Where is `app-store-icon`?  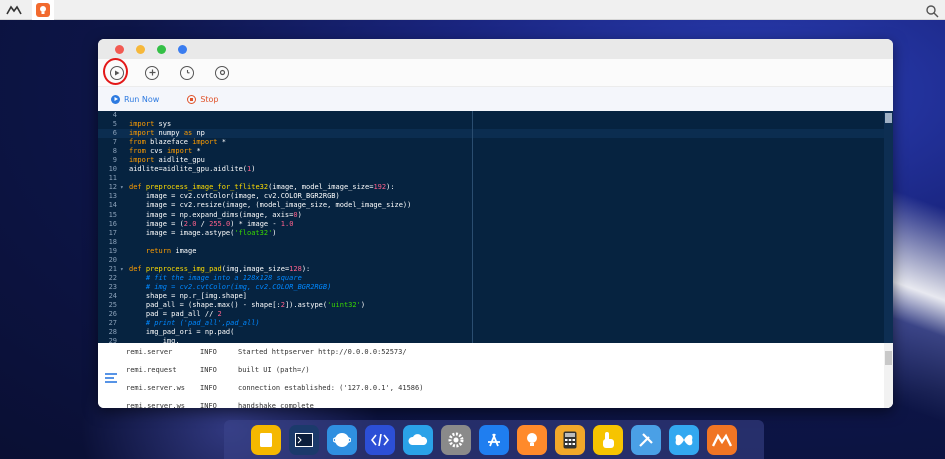 app-store-icon is located at coordinates (494, 439).